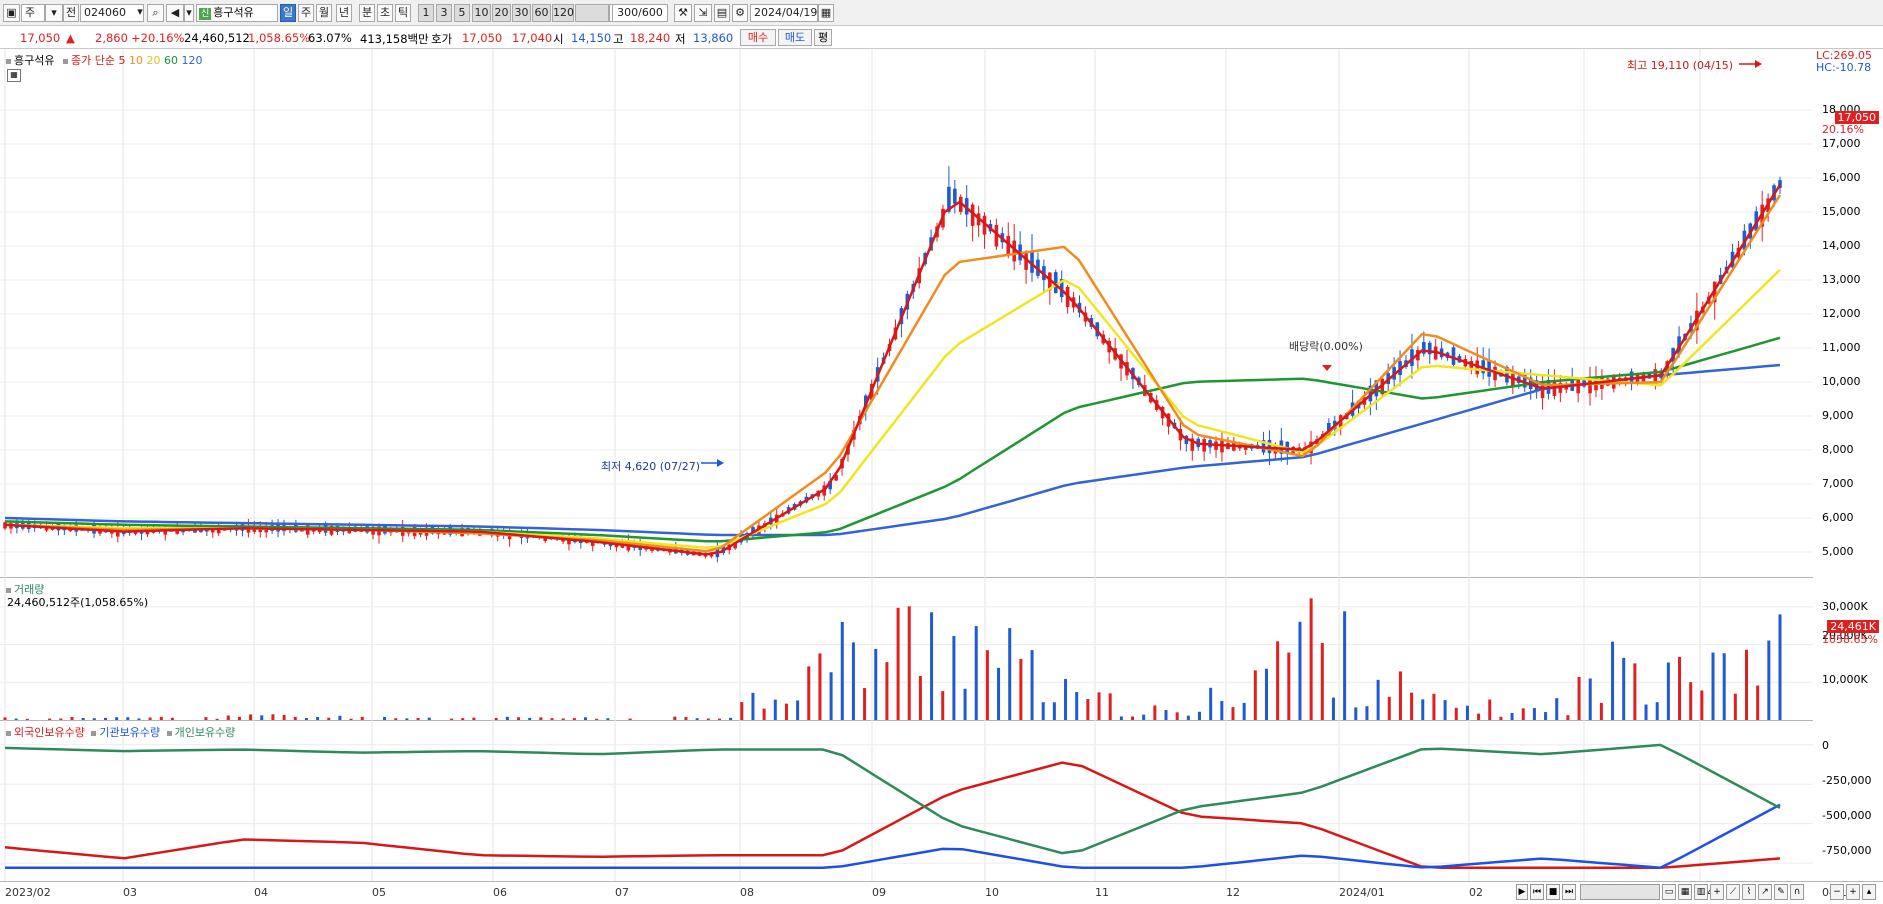 The image size is (1883, 904). What do you see at coordinates (1733, 892) in the screenshot?
I see `trend-icon: ⟋` at bounding box center [1733, 892].